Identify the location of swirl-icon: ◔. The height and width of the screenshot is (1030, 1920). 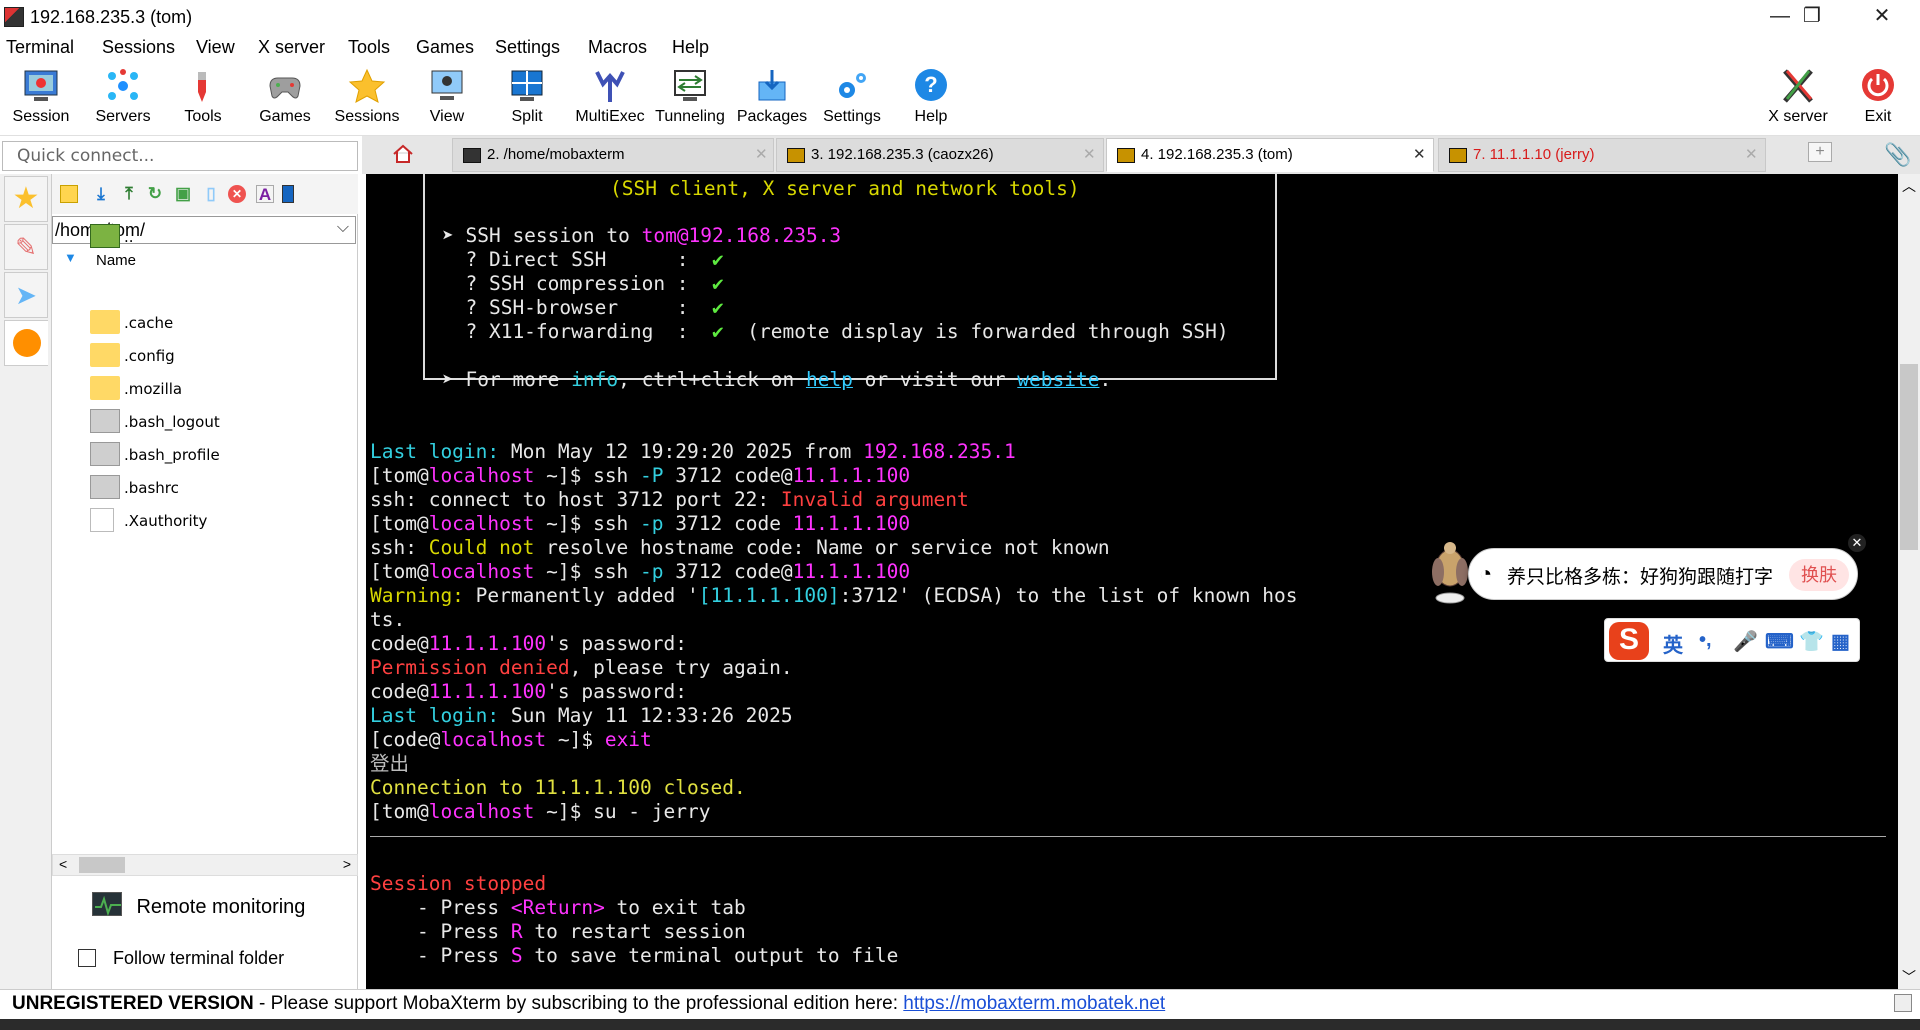
(1486, 573).